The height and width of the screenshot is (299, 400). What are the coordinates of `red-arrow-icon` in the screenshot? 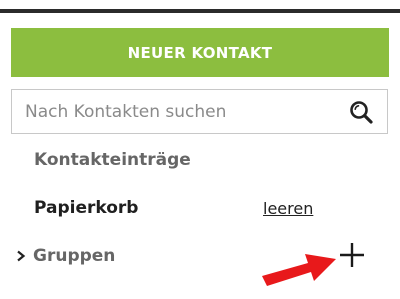 It's located at (299, 270).